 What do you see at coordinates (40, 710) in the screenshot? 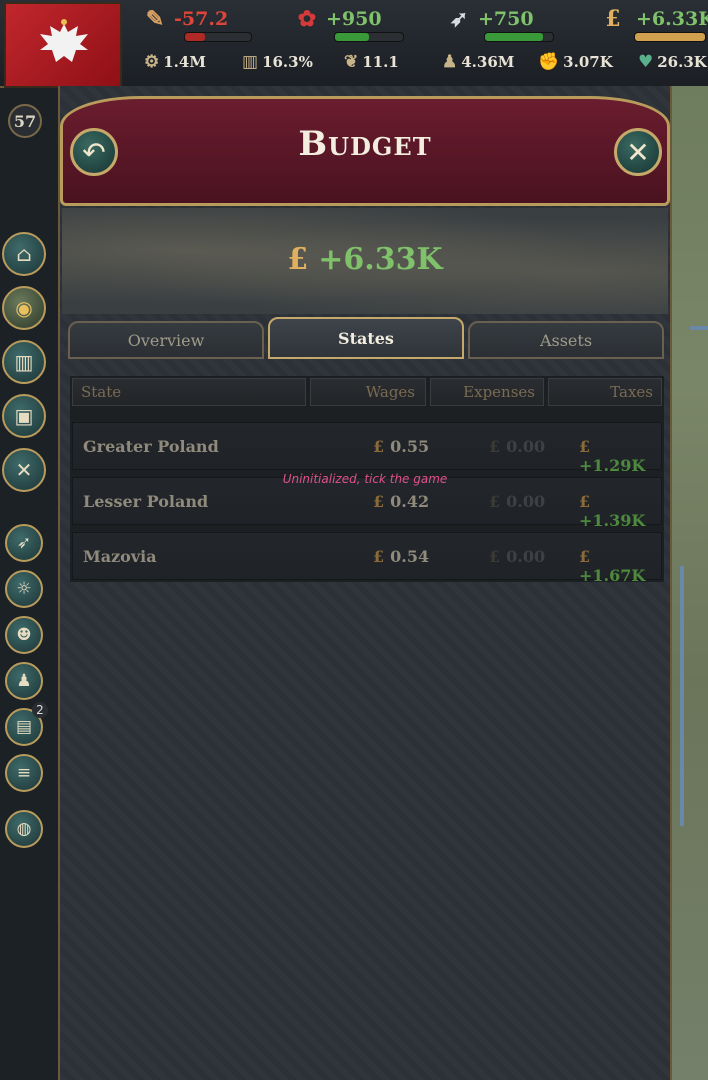
I see `journal-badge: 2` at bounding box center [40, 710].